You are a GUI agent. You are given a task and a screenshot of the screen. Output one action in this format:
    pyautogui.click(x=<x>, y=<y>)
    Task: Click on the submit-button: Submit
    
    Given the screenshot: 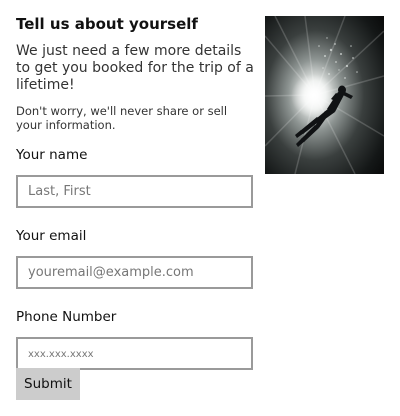 What is the action you would take?
    pyautogui.click(x=48, y=384)
    